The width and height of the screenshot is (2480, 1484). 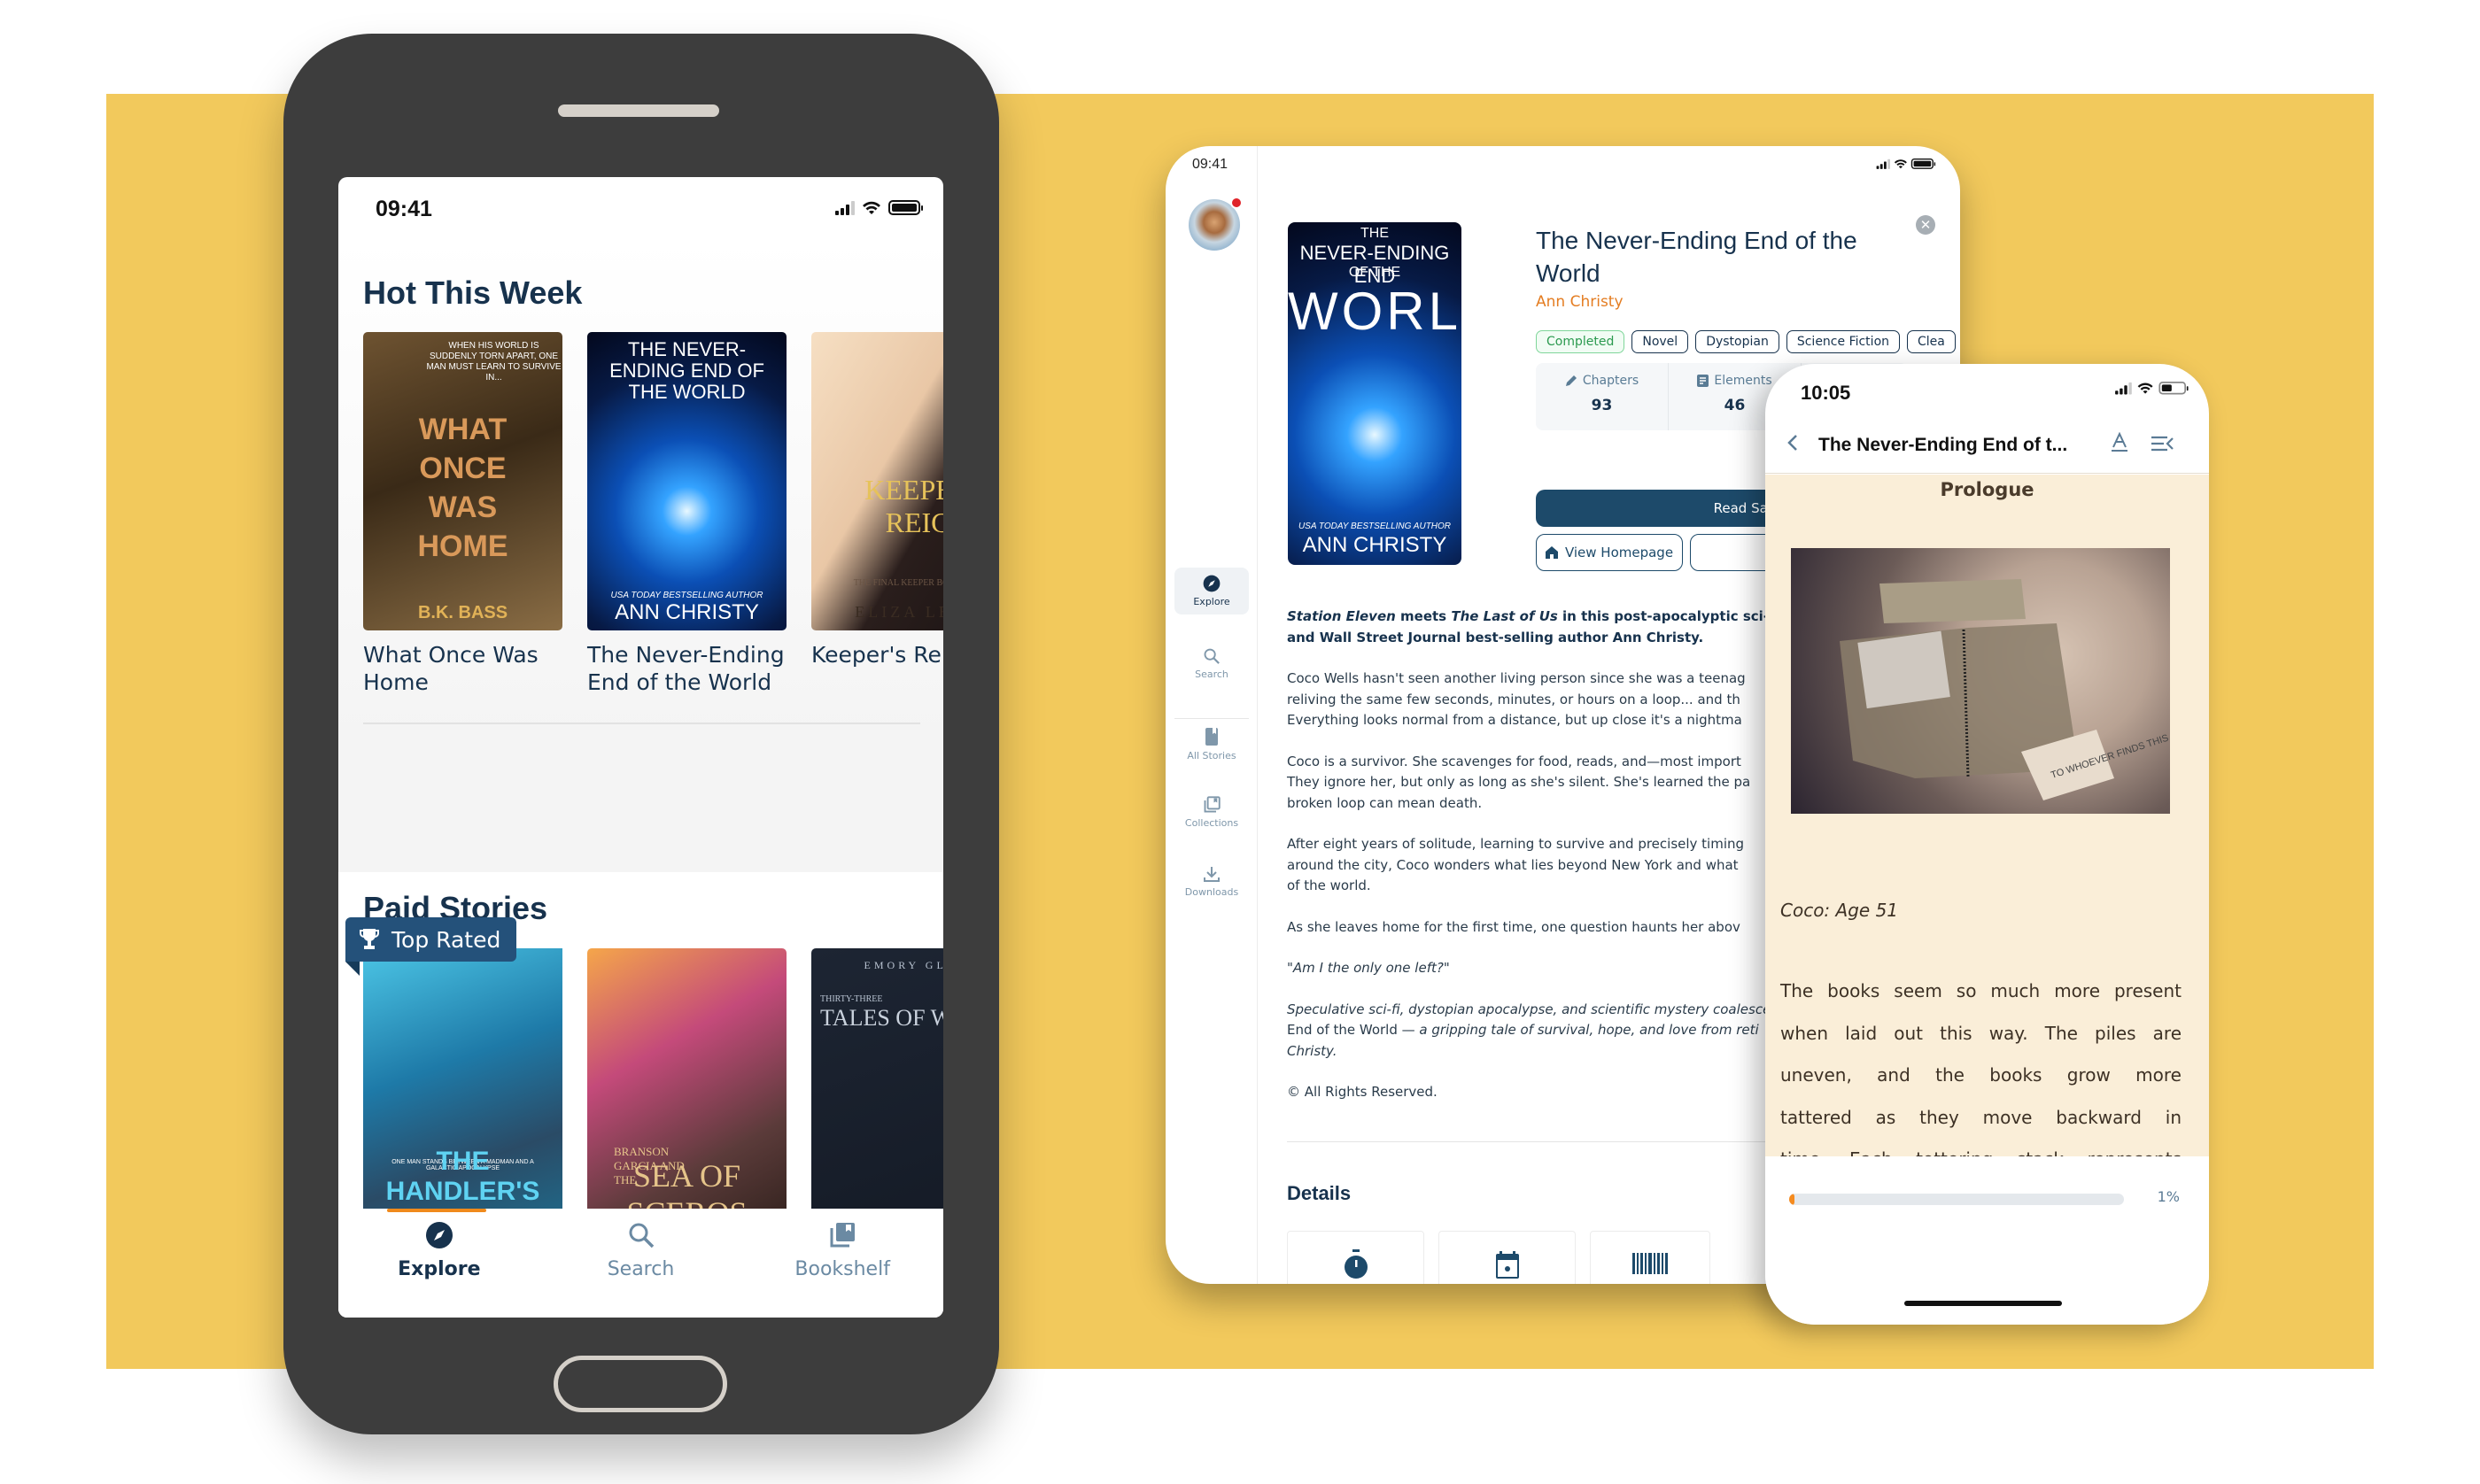 What do you see at coordinates (1211, 737) in the screenshot?
I see `book-icon` at bounding box center [1211, 737].